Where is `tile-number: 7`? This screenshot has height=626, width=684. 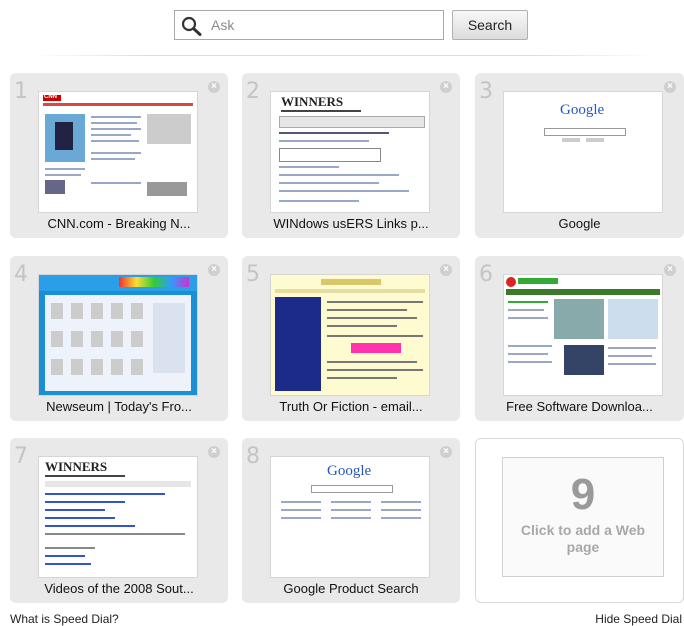 tile-number: 7 is located at coordinates (21, 456).